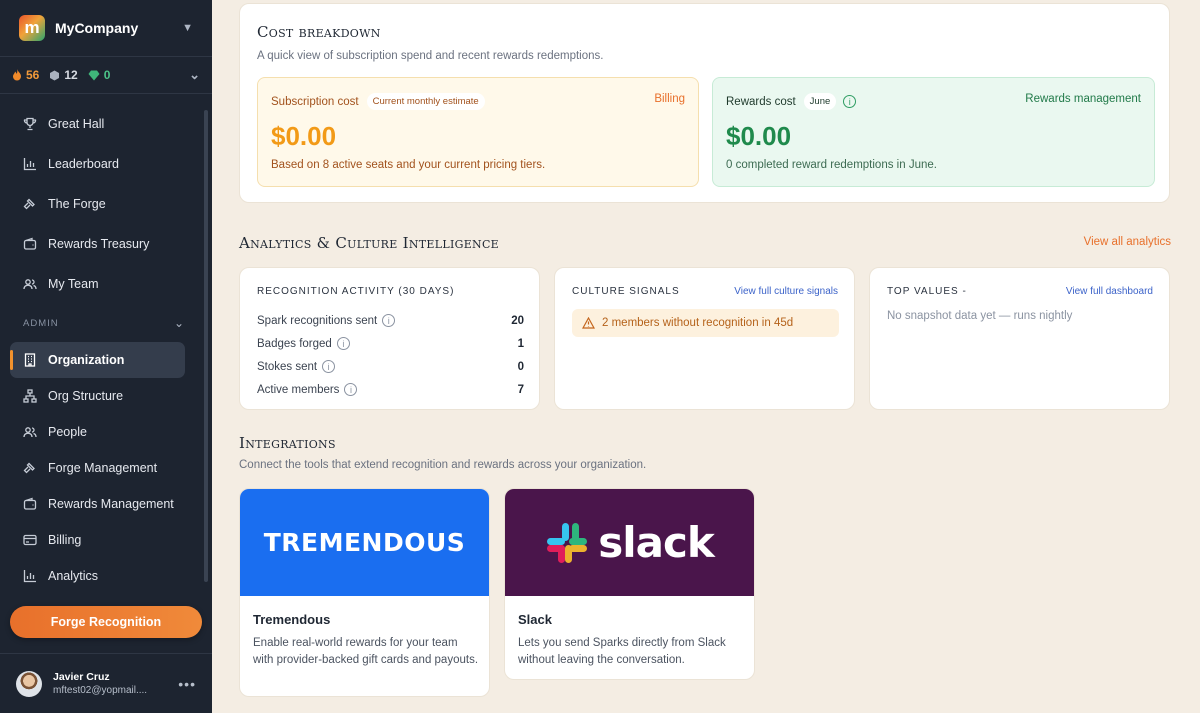  Describe the element at coordinates (30, 396) in the screenshot. I see `org-chart-icon` at that location.